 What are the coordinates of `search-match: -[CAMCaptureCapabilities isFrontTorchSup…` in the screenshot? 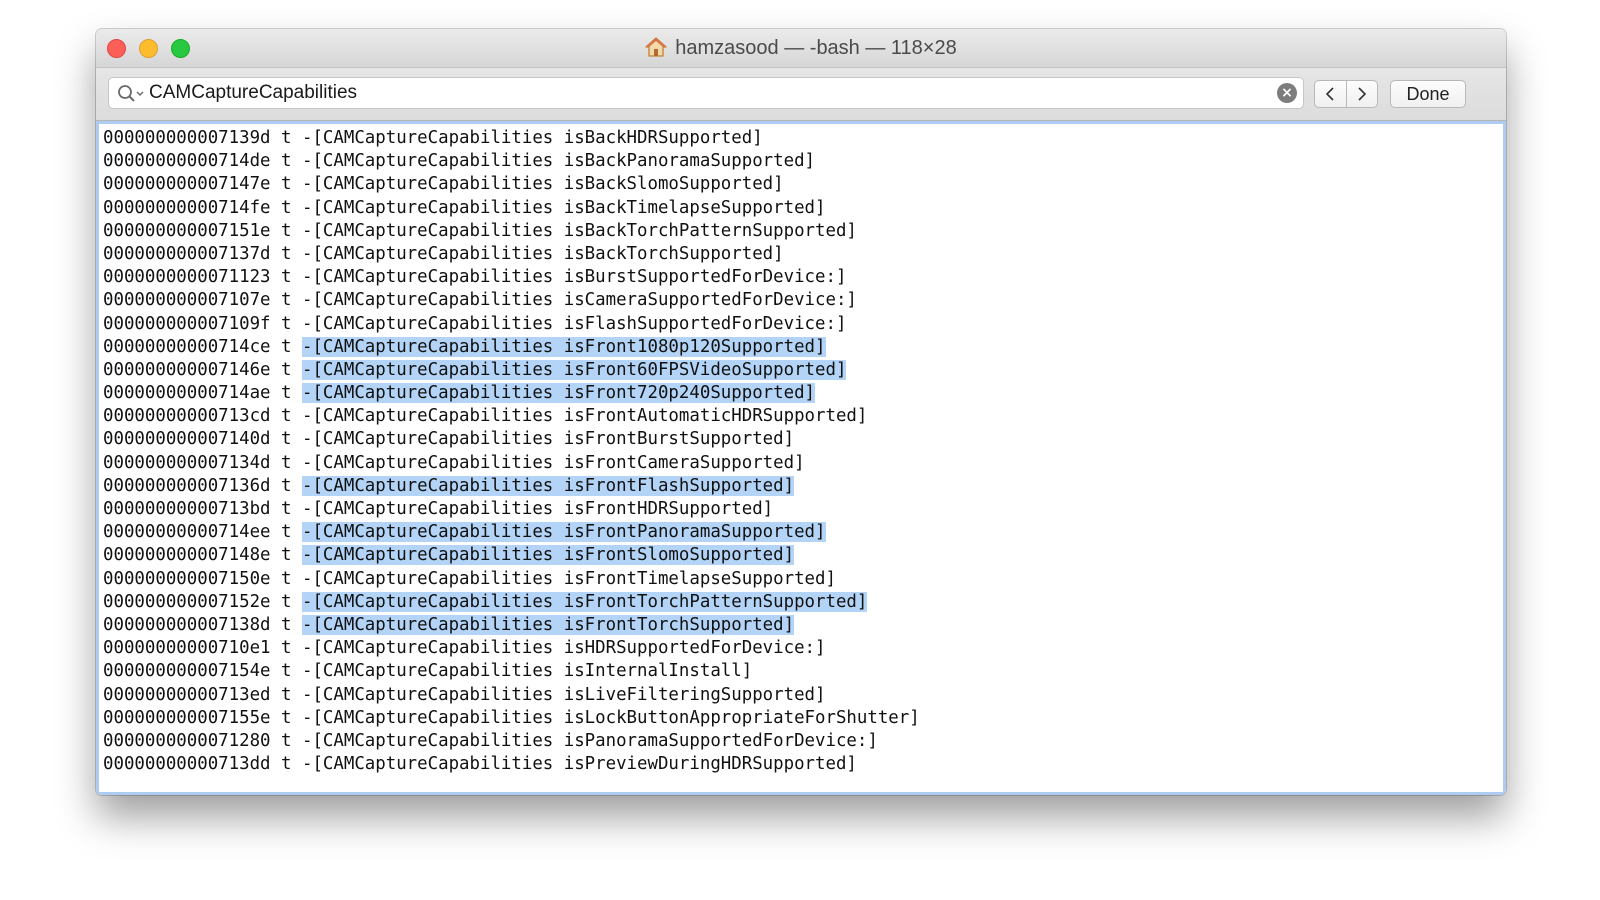 It's located at (548, 624).